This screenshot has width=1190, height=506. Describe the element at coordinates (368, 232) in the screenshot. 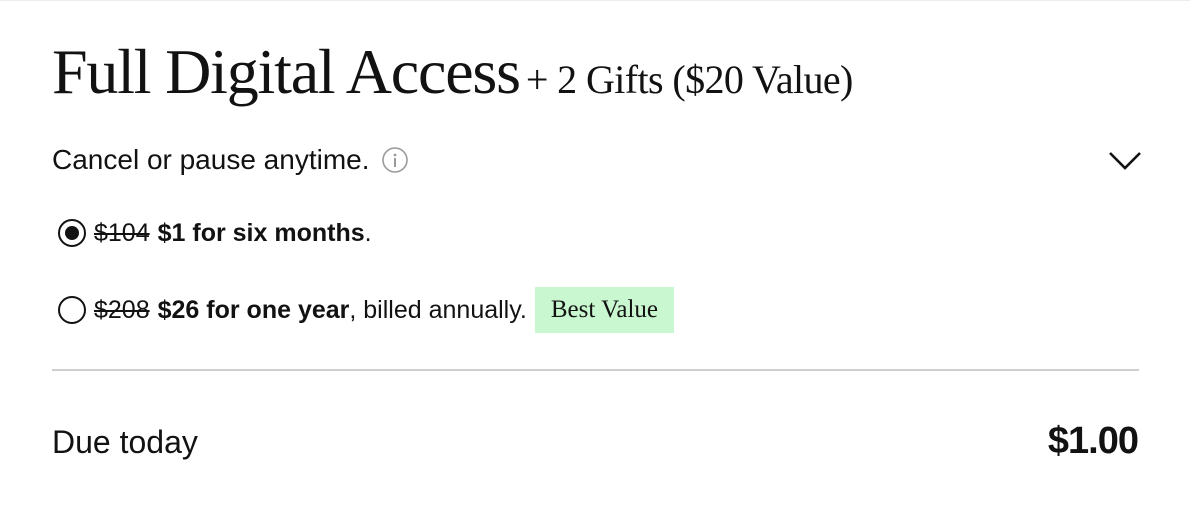

I see `offer-suffix: .` at that location.